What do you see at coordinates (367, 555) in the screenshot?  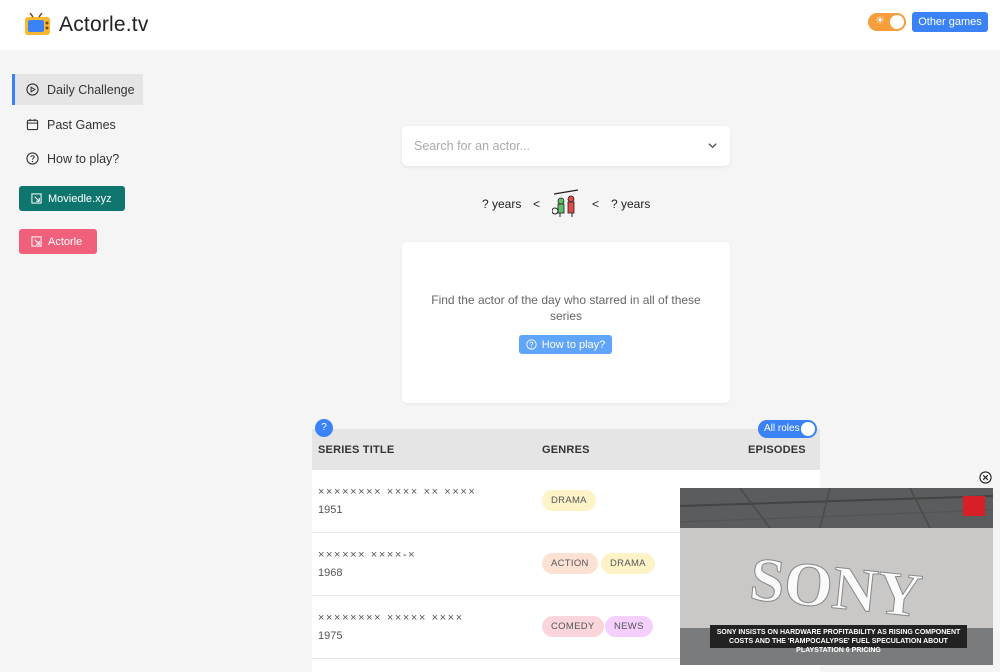 I see `series-title: ×××××× ××××-×` at bounding box center [367, 555].